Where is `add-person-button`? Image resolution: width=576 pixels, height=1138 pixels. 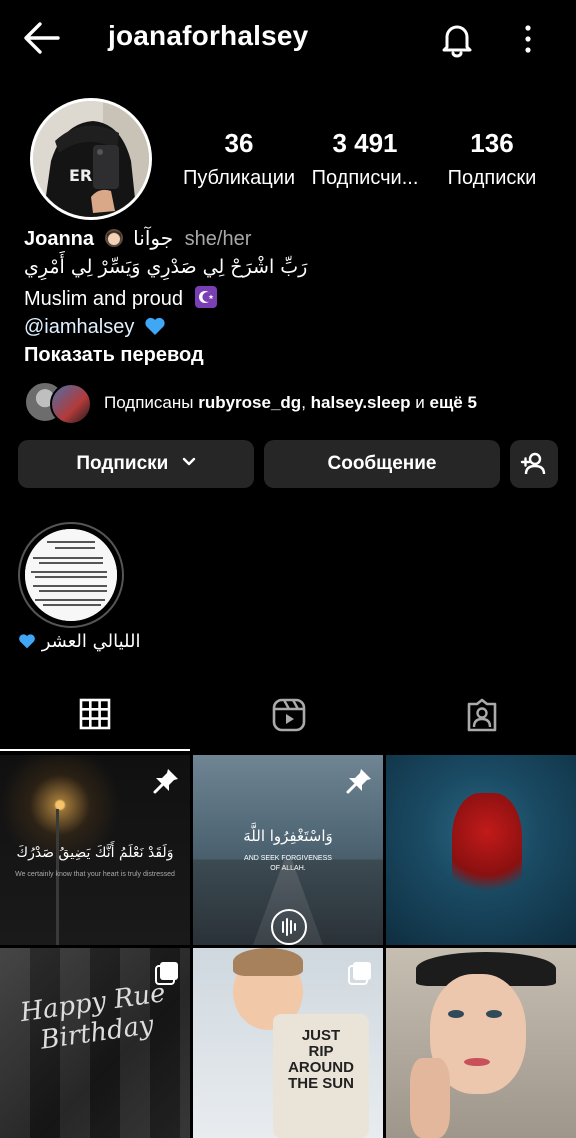 add-person-button is located at coordinates (534, 464).